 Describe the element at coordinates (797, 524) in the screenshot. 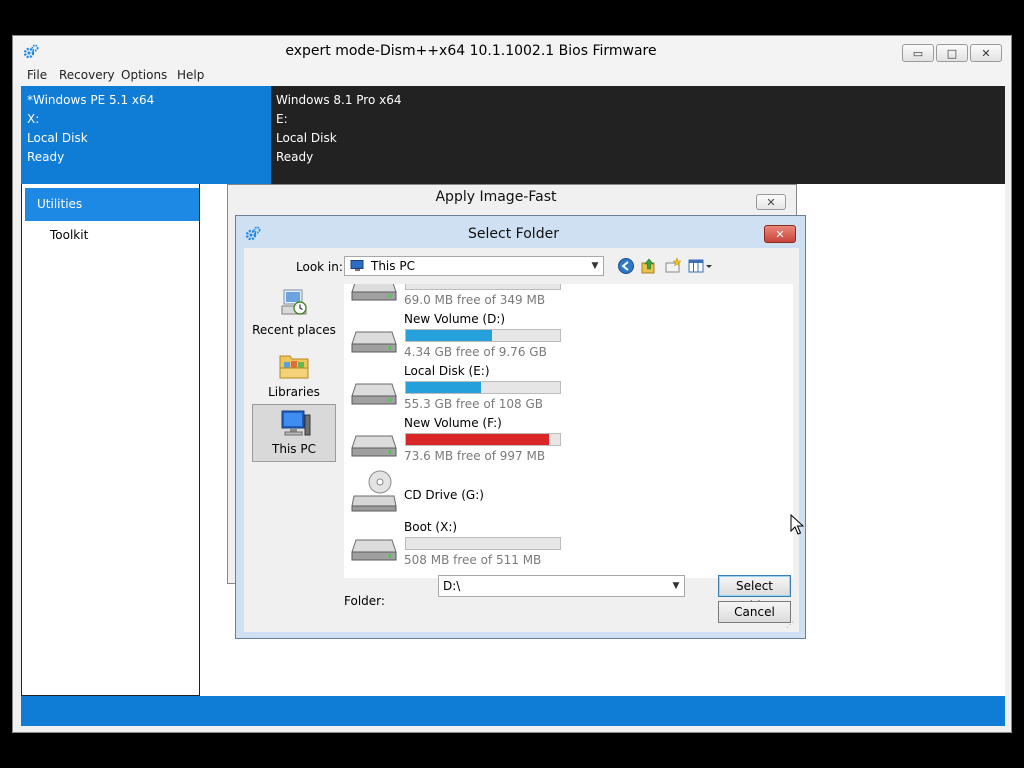

I see `mouse-cursor-icon` at that location.